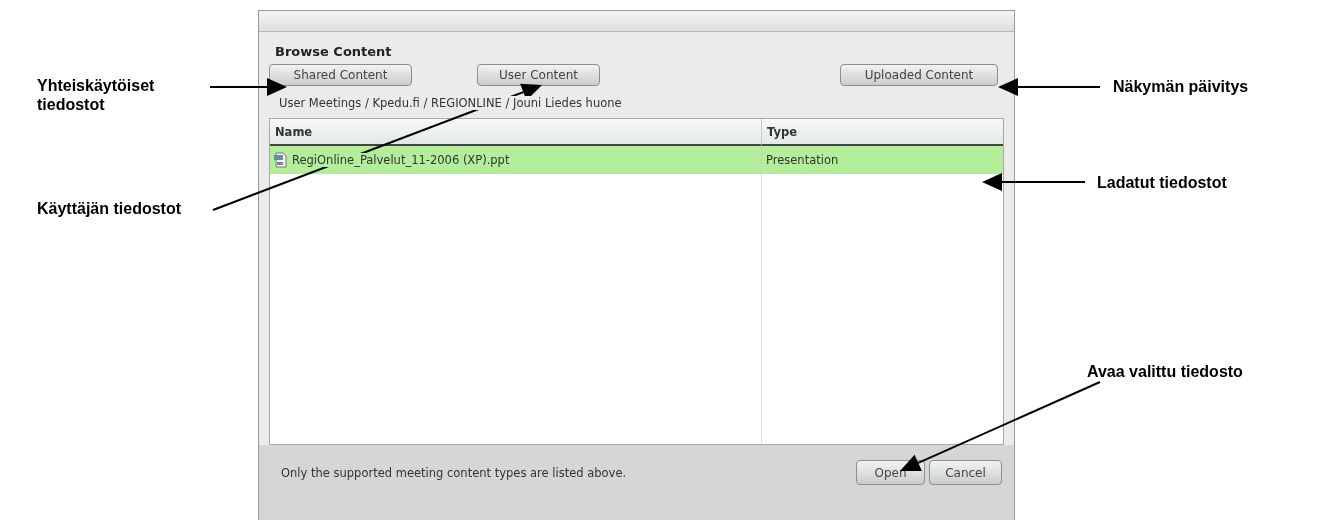  I want to click on annotation-label: Ladatut tiedostot, so click(1162, 182).